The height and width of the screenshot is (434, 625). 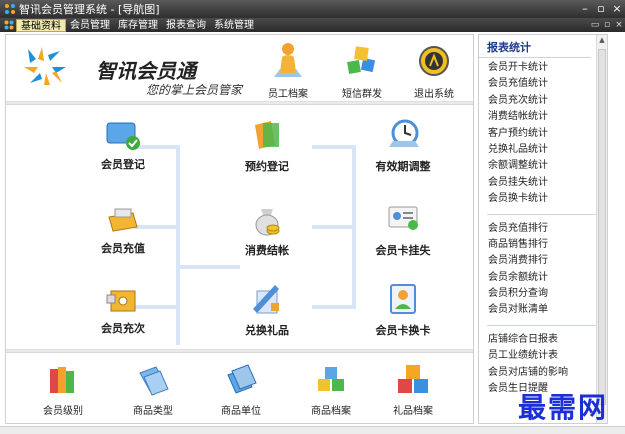 What do you see at coordinates (288, 60) in the screenshot?
I see `employee-figure-icon` at bounding box center [288, 60].